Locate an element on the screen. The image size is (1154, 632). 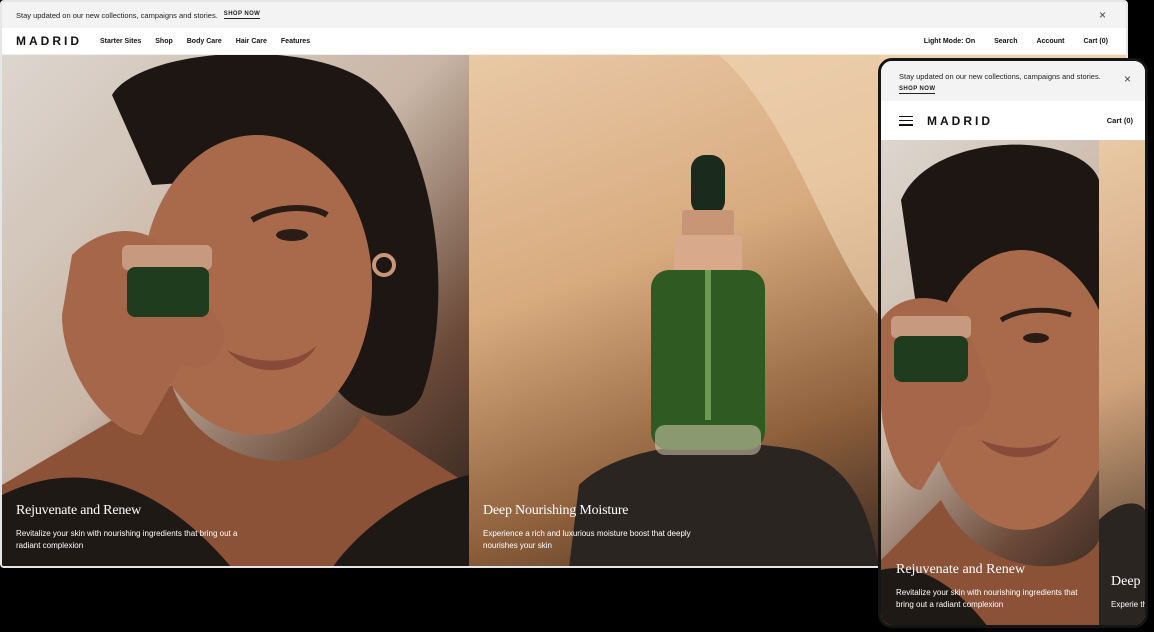
slide-title: Deep Nourishing Moisture is located at coordinates (556, 510).